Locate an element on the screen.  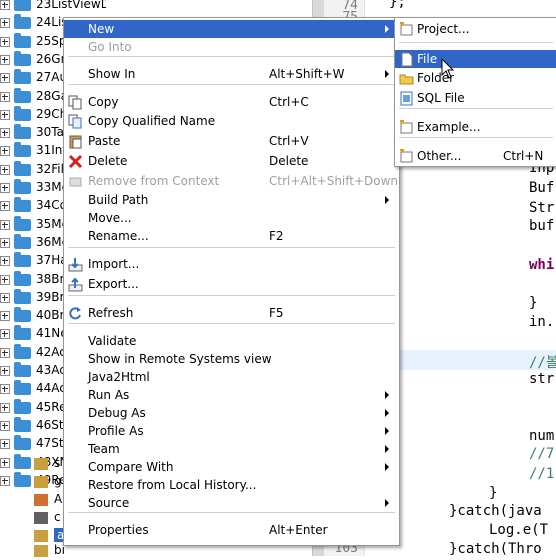
tree-child-label: c is located at coordinates (57, 517).